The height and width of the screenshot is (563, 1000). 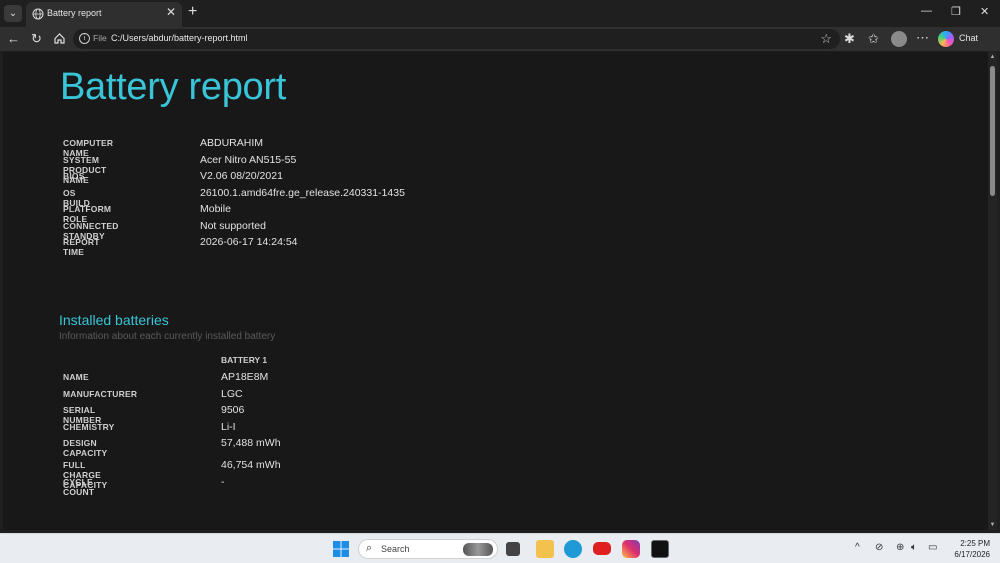 What do you see at coordinates (900, 547) in the screenshot?
I see `language-globe-icon: ⊕` at bounding box center [900, 547].